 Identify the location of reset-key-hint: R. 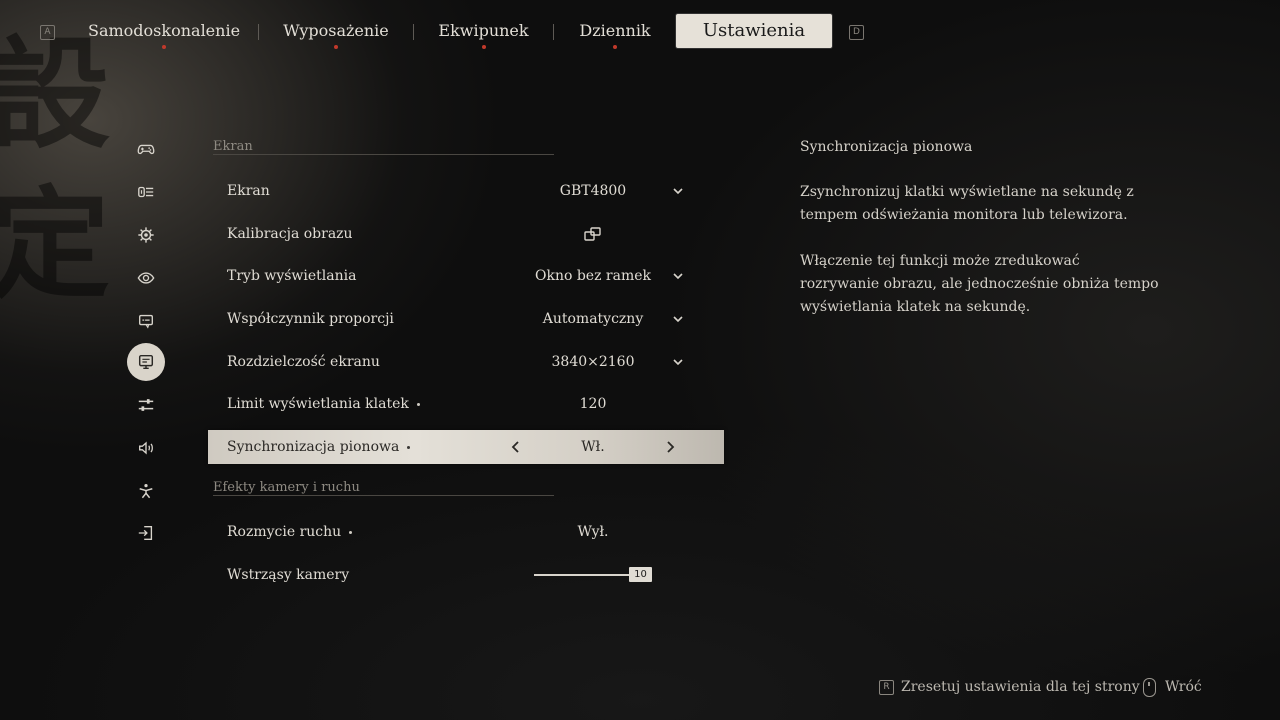
(886, 687).